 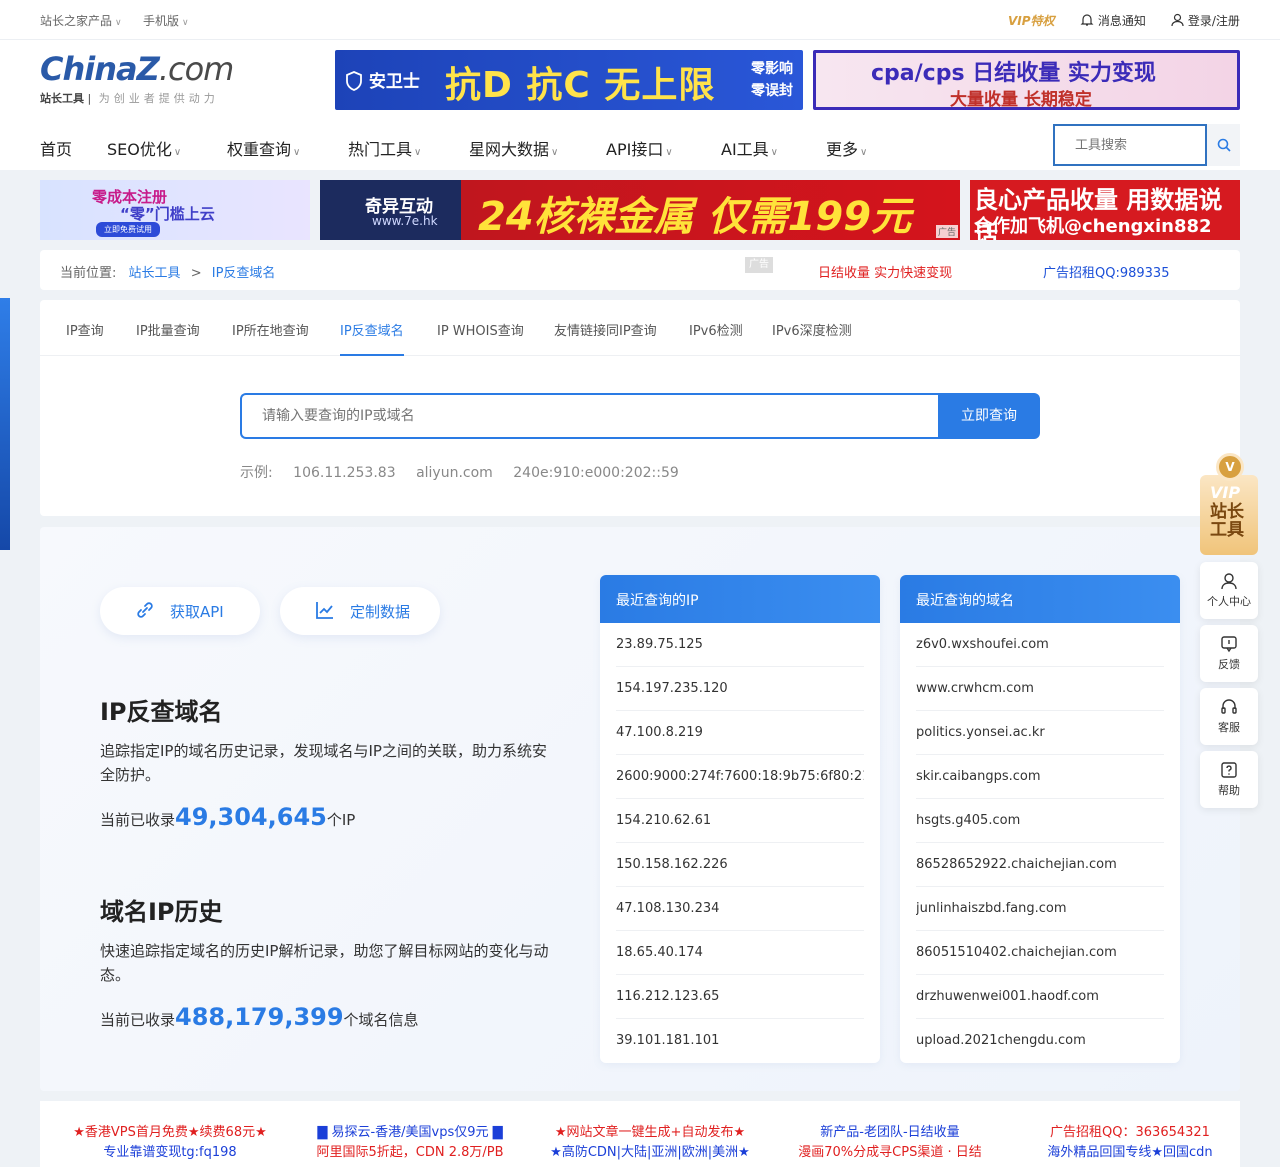 I want to click on breadcrumb-current: IP反查域名, so click(x=244, y=273).